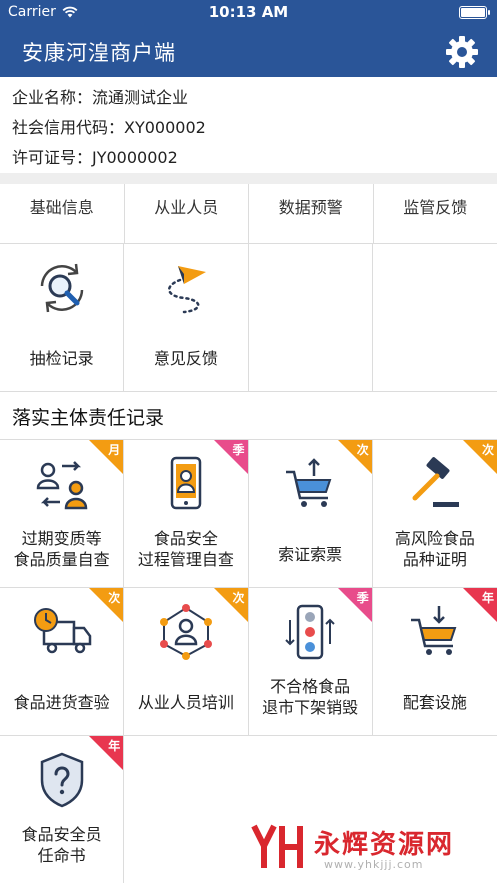 The image size is (497, 883). I want to click on tab-basic-info: 基础信息, so click(62, 213).